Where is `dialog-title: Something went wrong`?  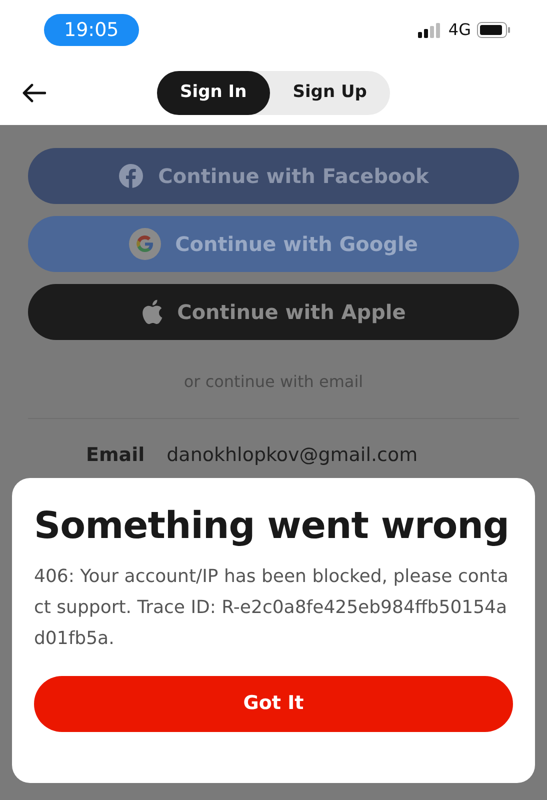
dialog-title: Something went wrong is located at coordinates (272, 526).